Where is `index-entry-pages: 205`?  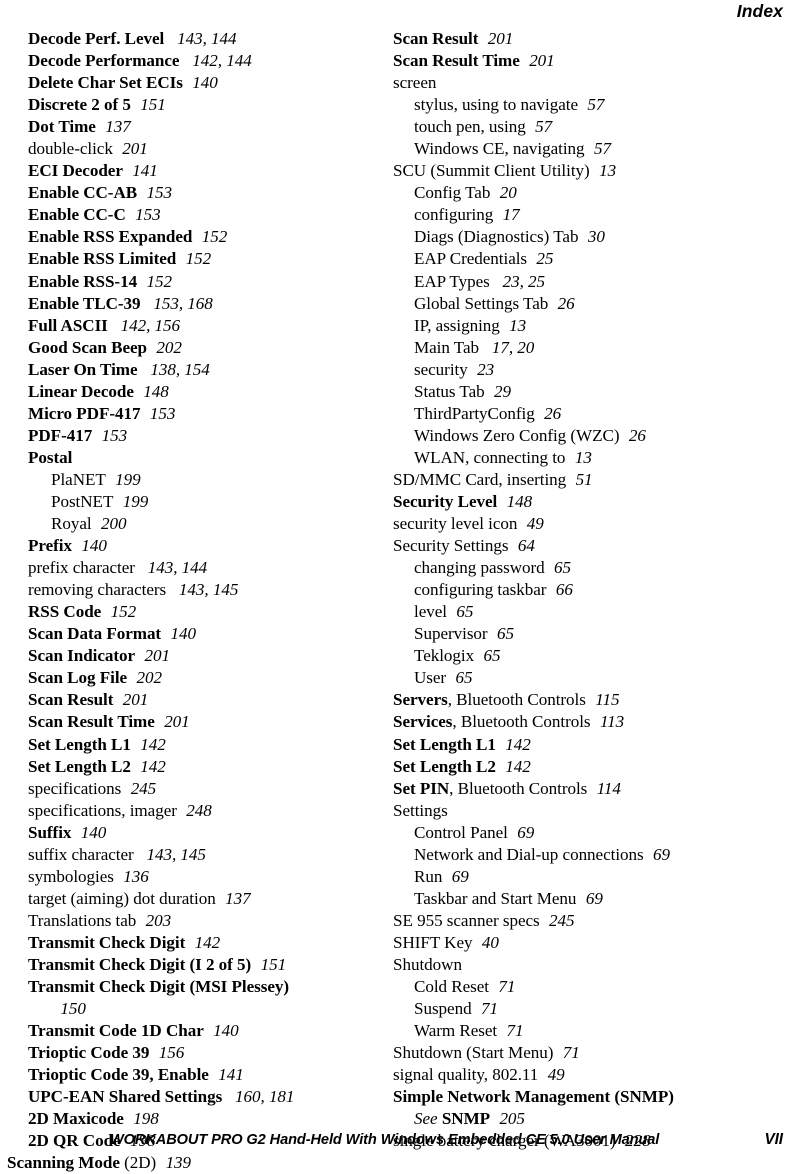
index-entry-pages: 205 is located at coordinates (507, 1118).